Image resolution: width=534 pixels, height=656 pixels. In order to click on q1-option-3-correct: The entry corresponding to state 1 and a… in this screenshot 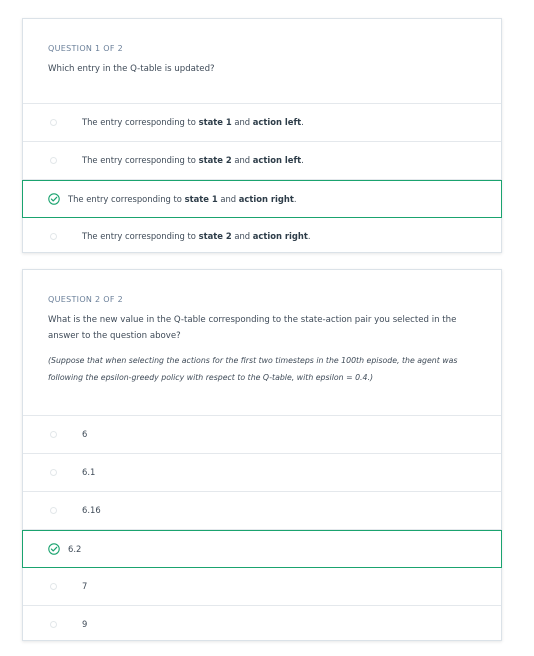, I will do `click(262, 199)`.